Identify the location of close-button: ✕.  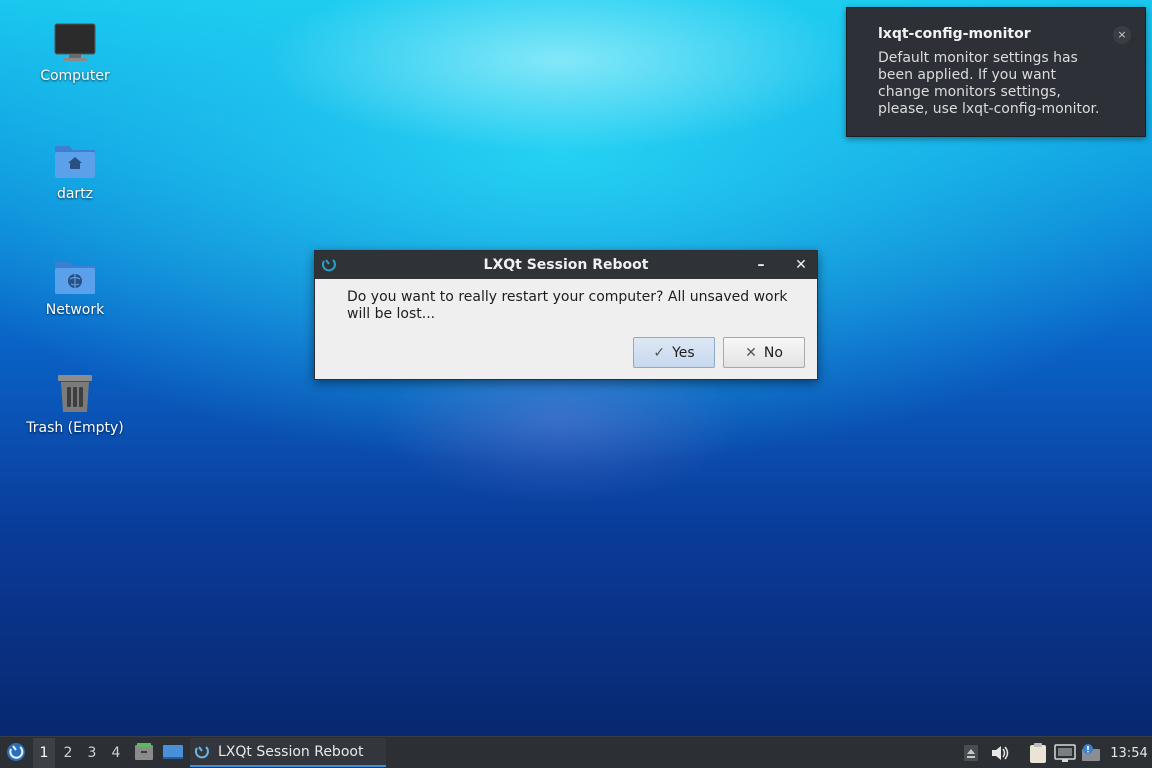
(801, 265).